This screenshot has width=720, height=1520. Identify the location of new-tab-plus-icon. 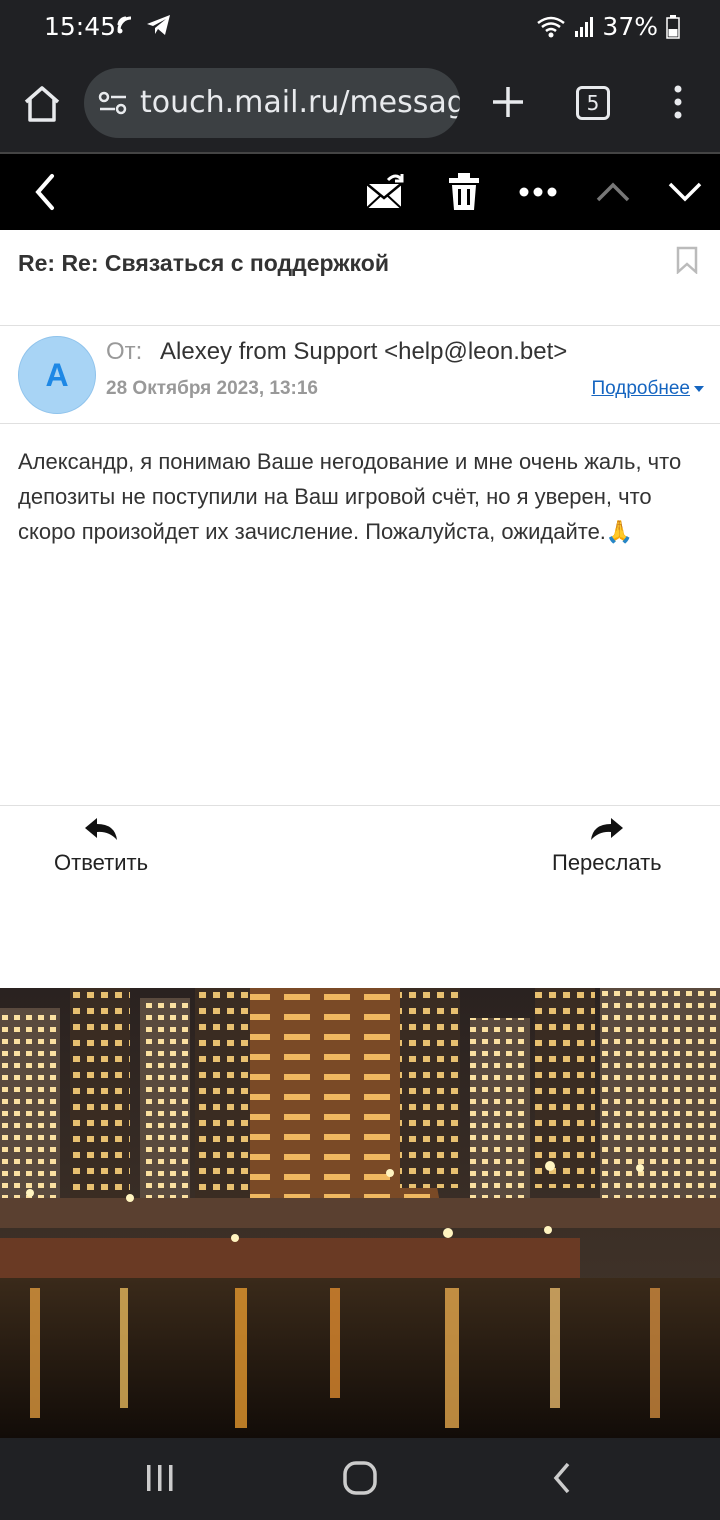
(508, 102).